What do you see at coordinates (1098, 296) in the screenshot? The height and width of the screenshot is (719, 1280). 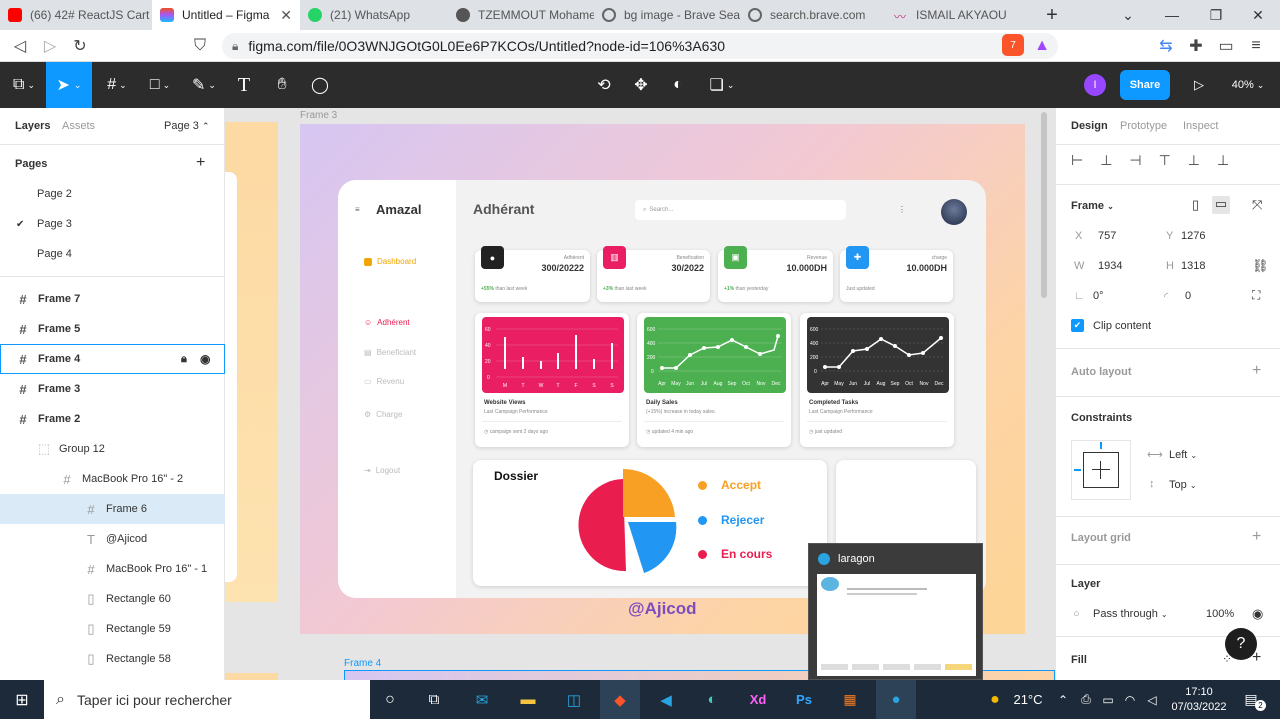 I see `rotation-field: 0°` at bounding box center [1098, 296].